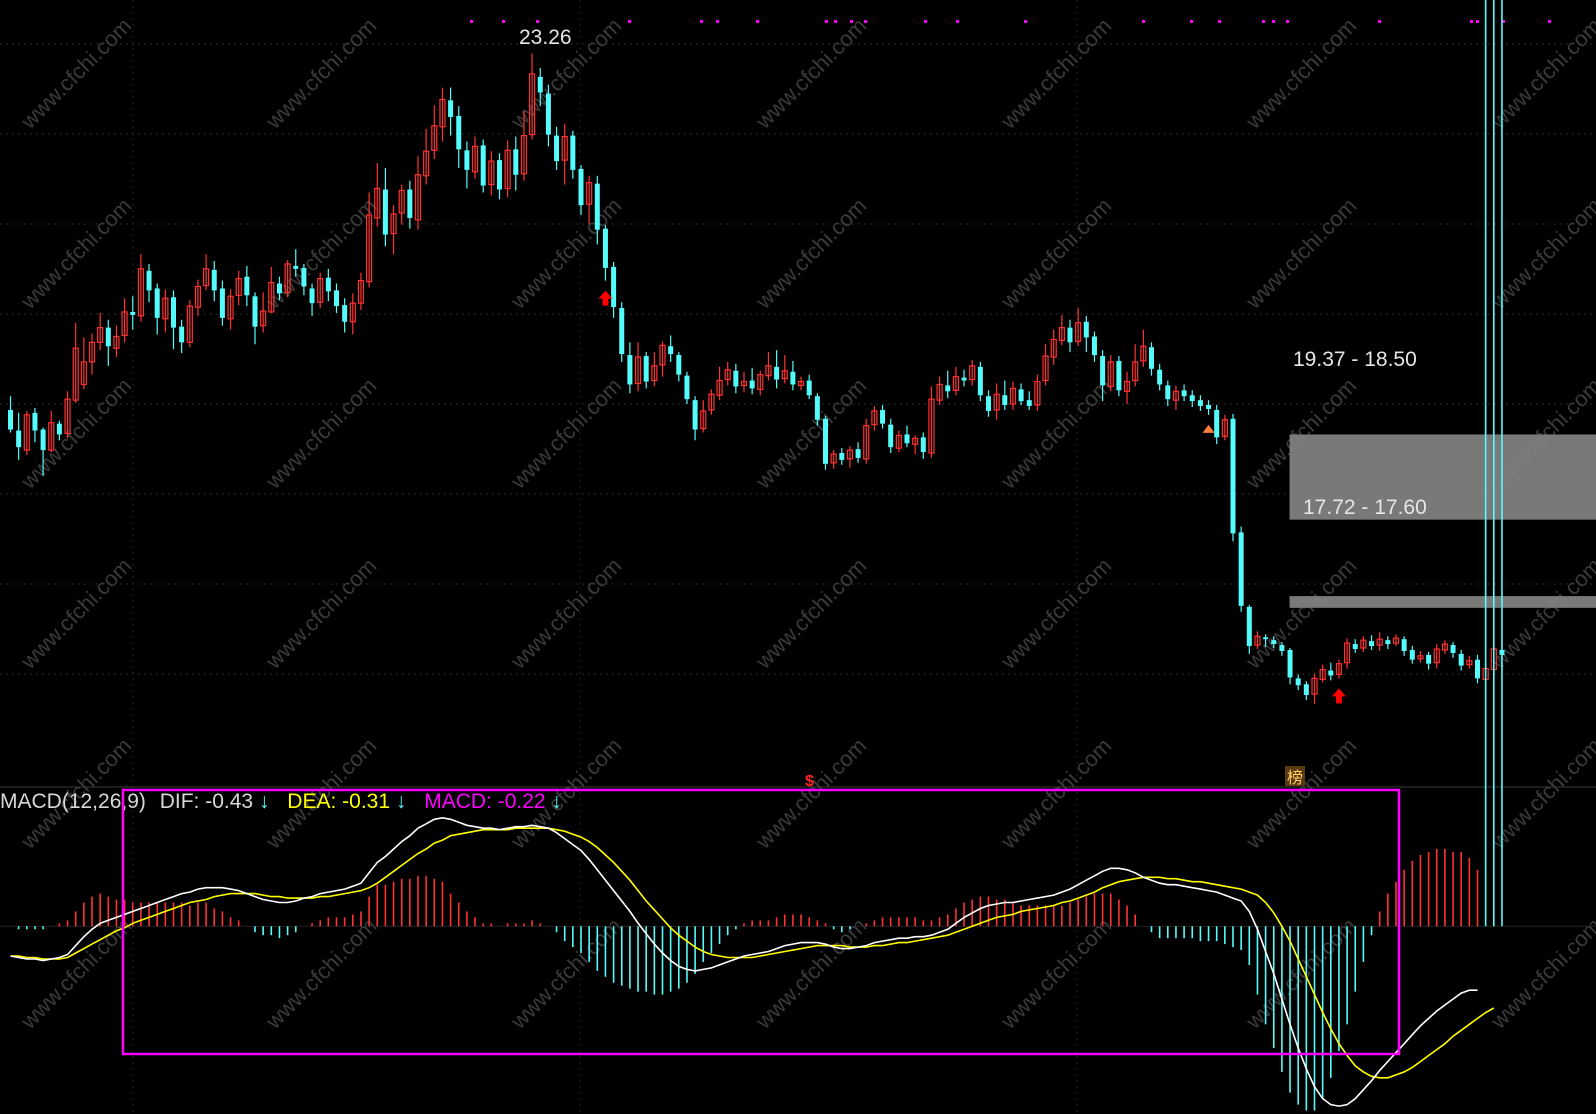 This screenshot has height=1114, width=1596. I want to click on dif-arrow-icon: ↓, so click(264, 801).